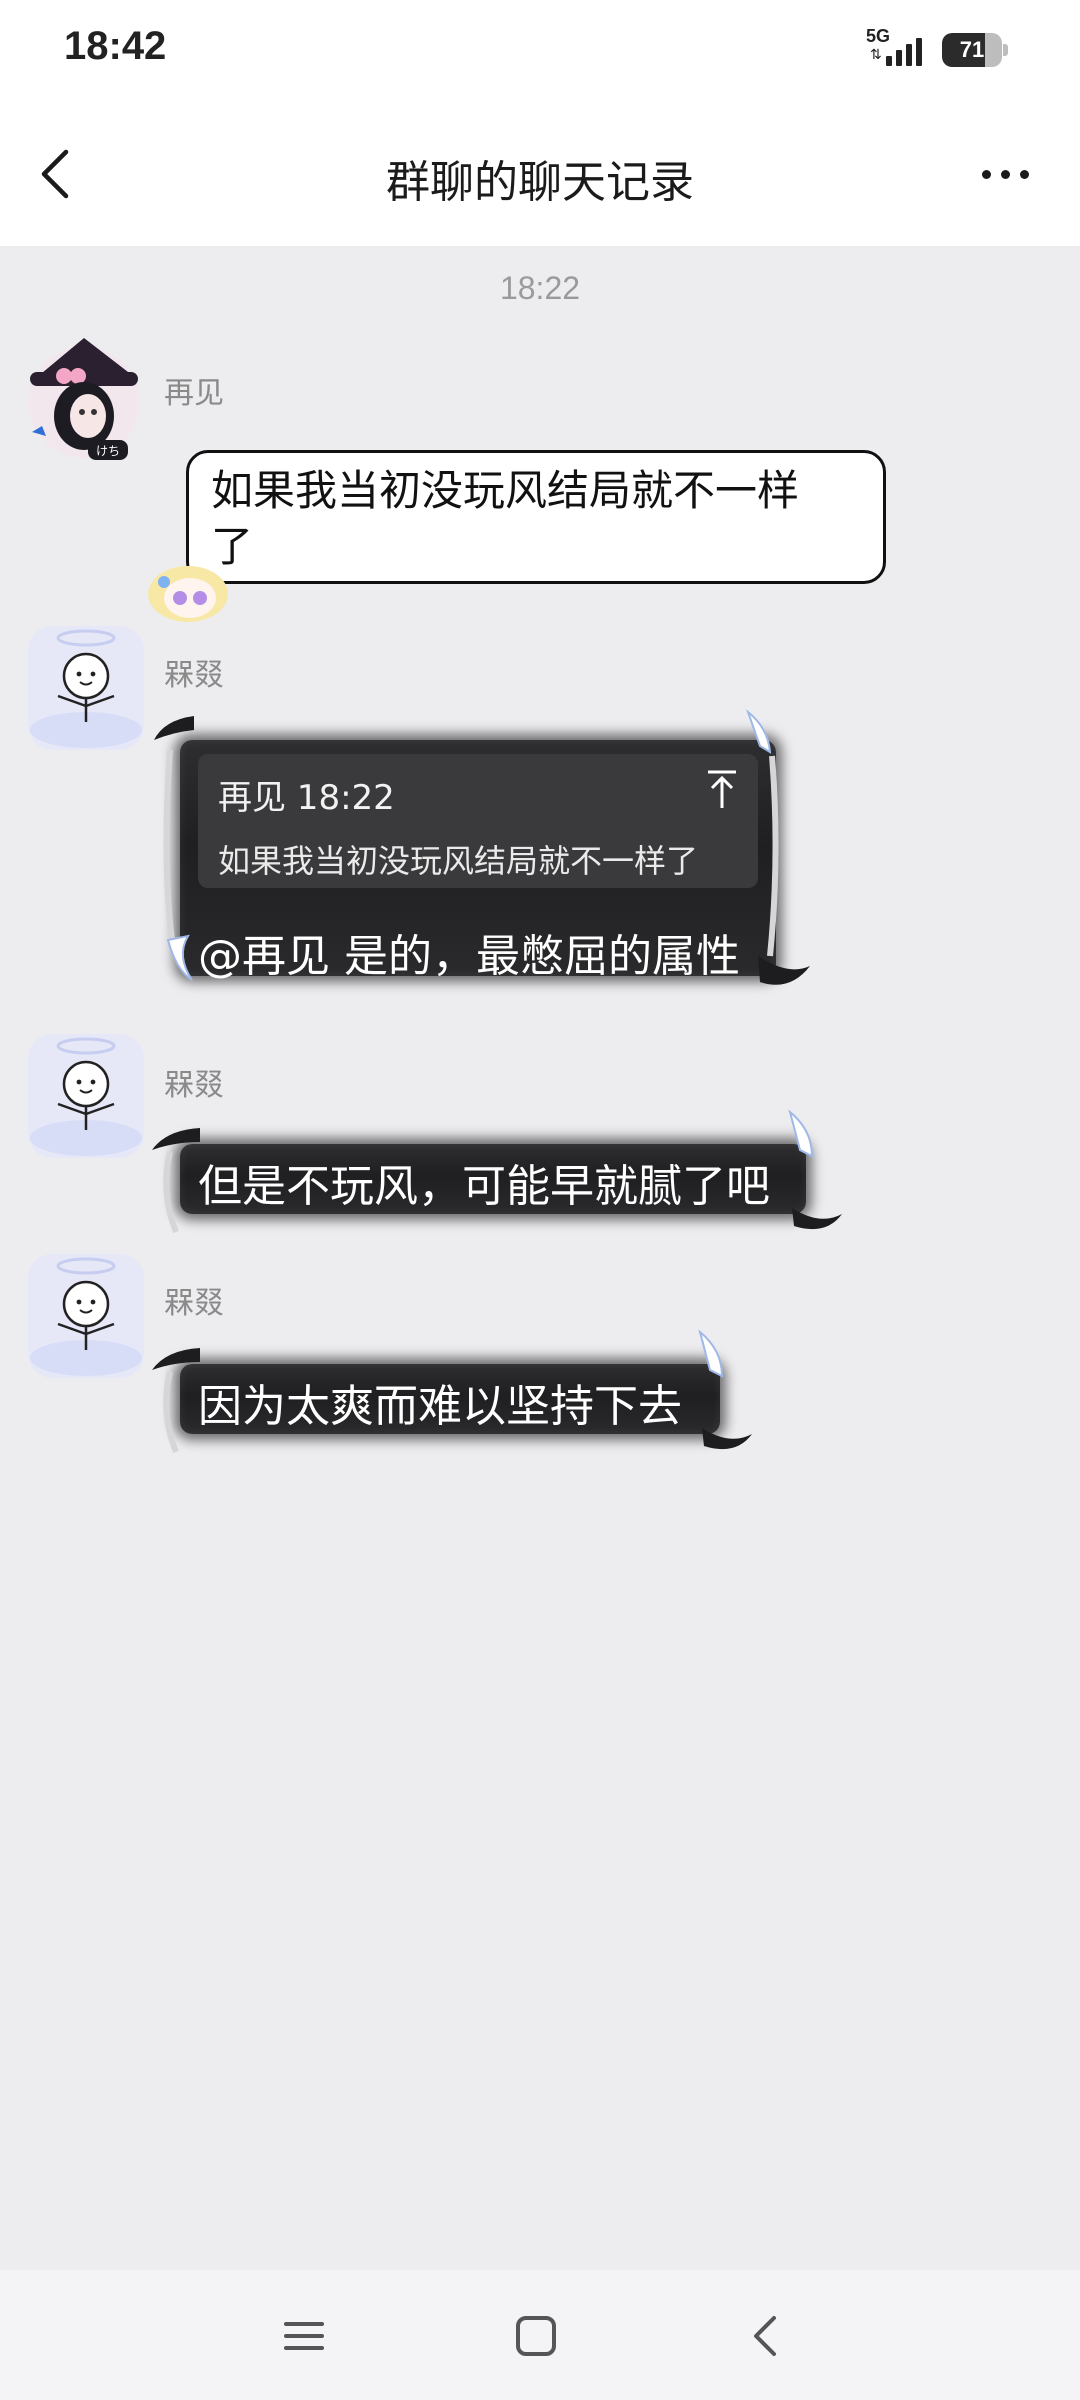 The width and height of the screenshot is (1080, 2400). I want to click on title-bar: 群聊的聊天记录, so click(540, 173).